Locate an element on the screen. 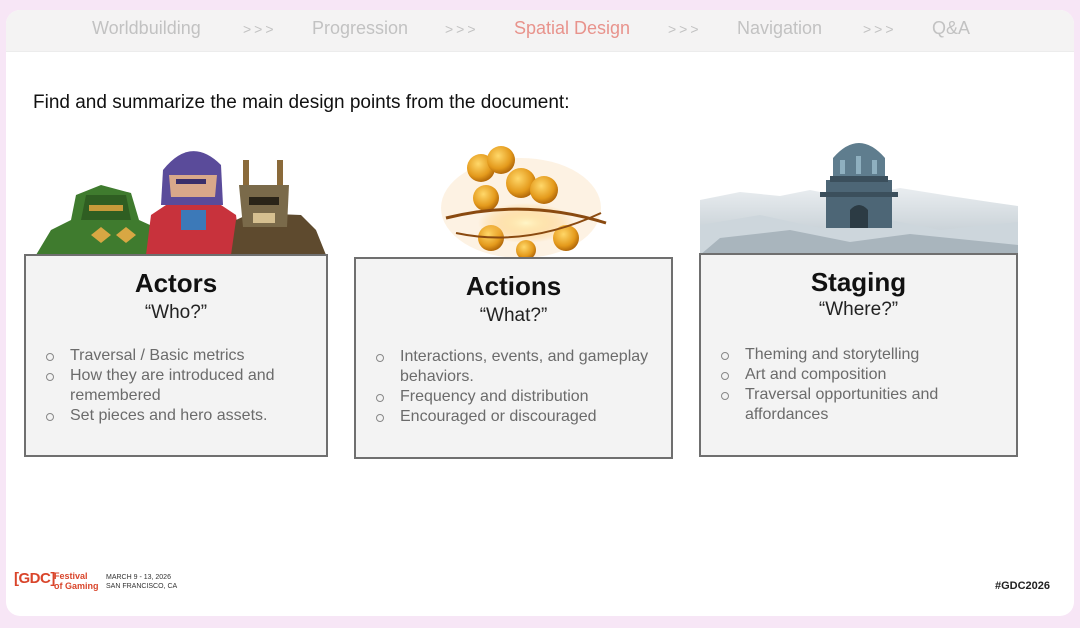  card-subtitle: “What?” is located at coordinates (513, 315).